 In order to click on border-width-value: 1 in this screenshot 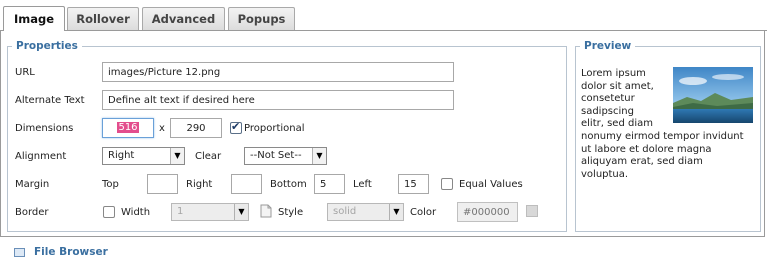, I will do `click(180, 211)`.